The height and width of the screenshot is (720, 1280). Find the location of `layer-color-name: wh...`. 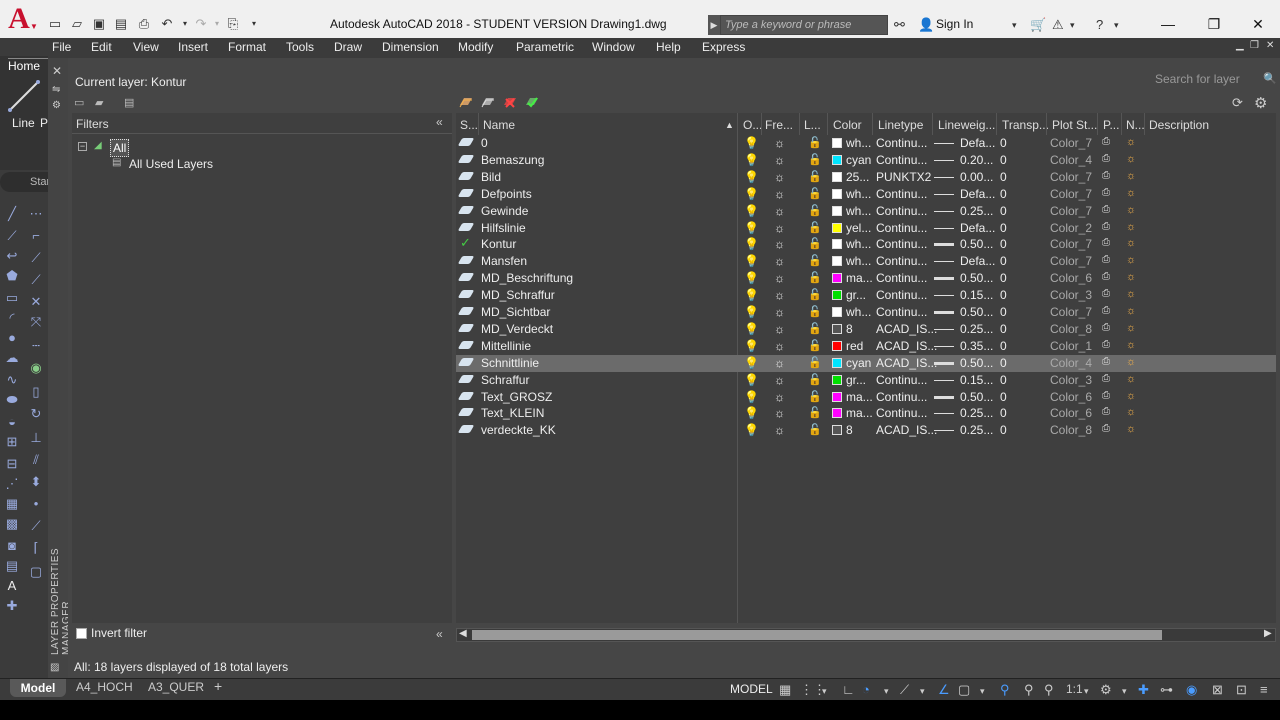

layer-color-name: wh... is located at coordinates (858, 244).